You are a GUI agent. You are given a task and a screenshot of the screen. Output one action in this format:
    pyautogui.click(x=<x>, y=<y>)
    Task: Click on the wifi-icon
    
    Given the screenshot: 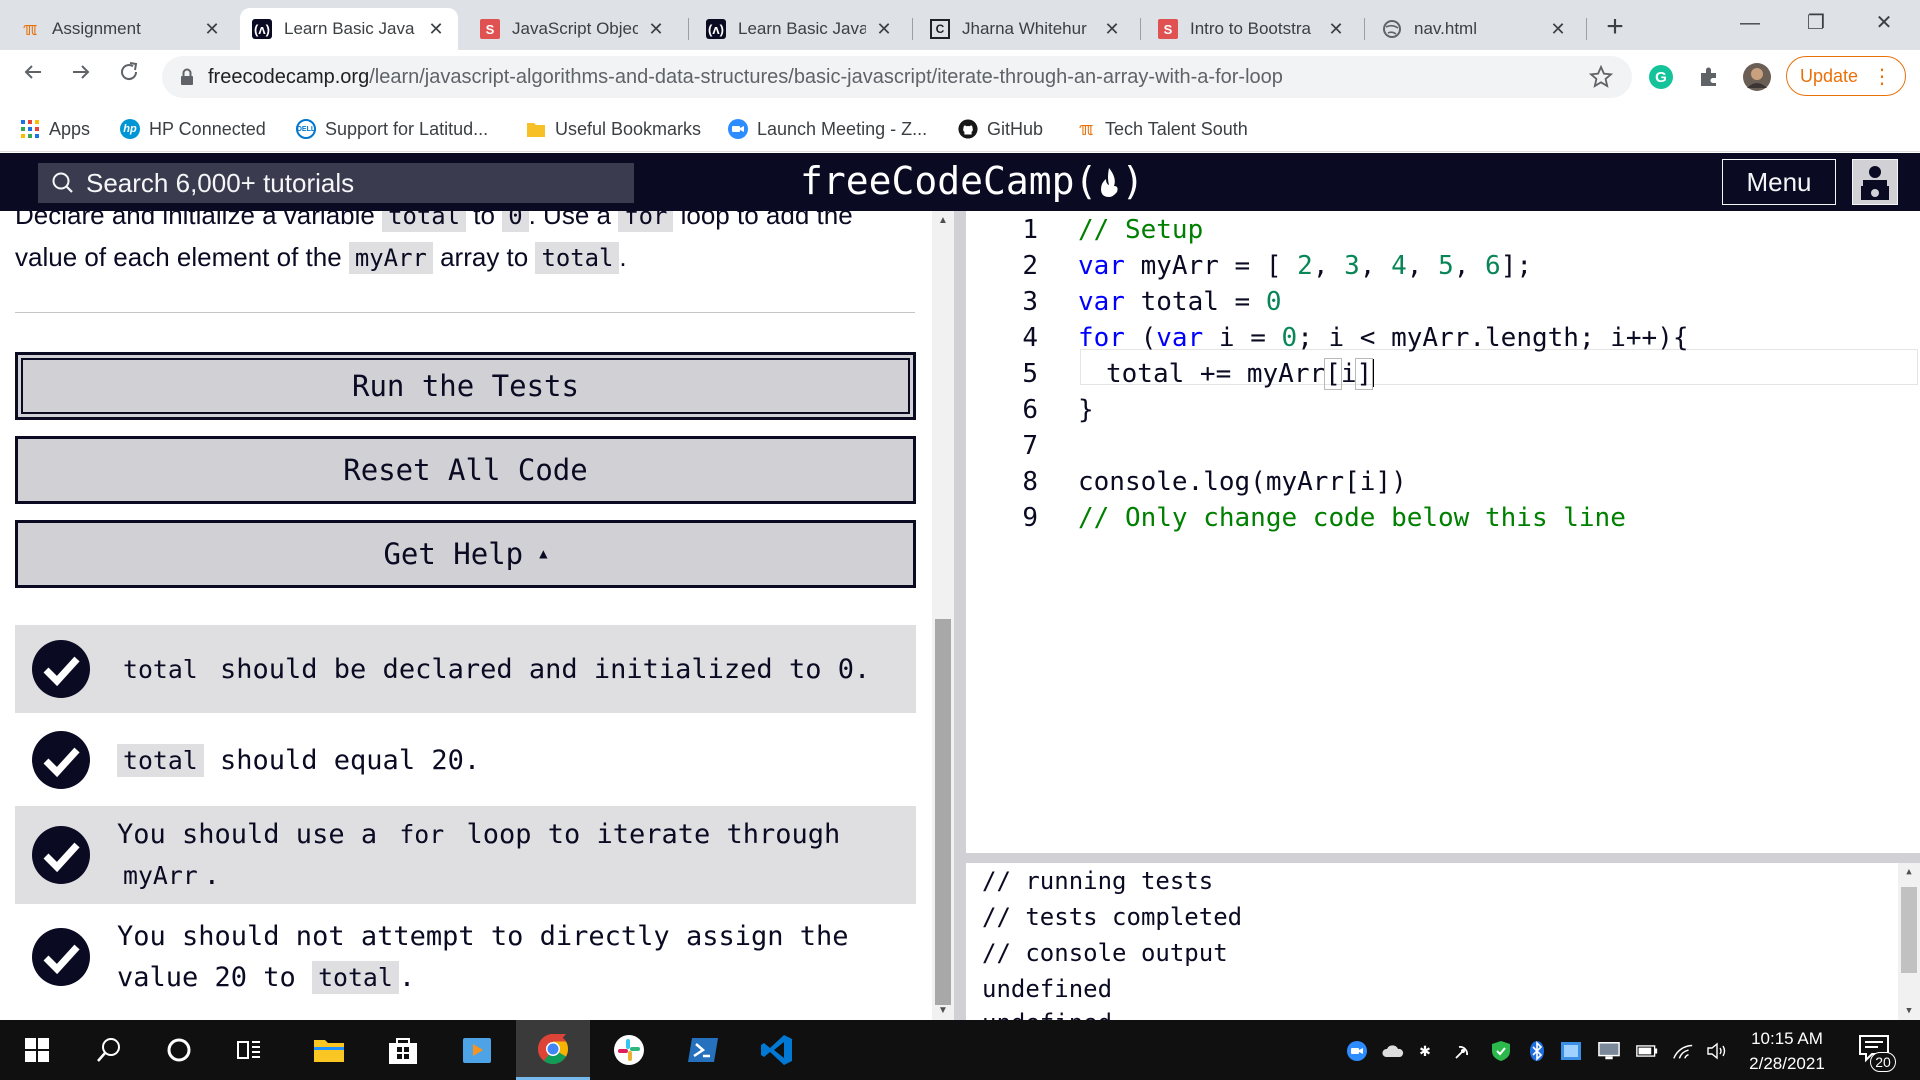 What is the action you would take?
    pyautogui.click(x=1683, y=1051)
    